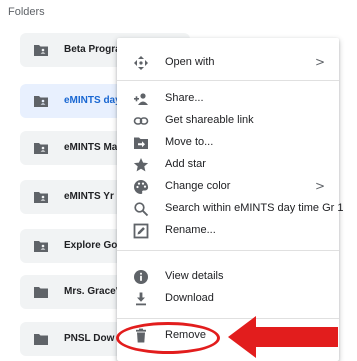 This screenshot has height=361, width=357. I want to click on menu-item-get-link: Get shareable link, so click(228, 121).